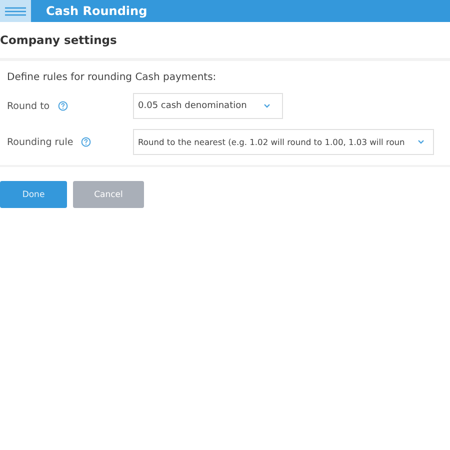 The image size is (450, 450). What do you see at coordinates (28, 106) in the screenshot?
I see `field-label: Round to` at bounding box center [28, 106].